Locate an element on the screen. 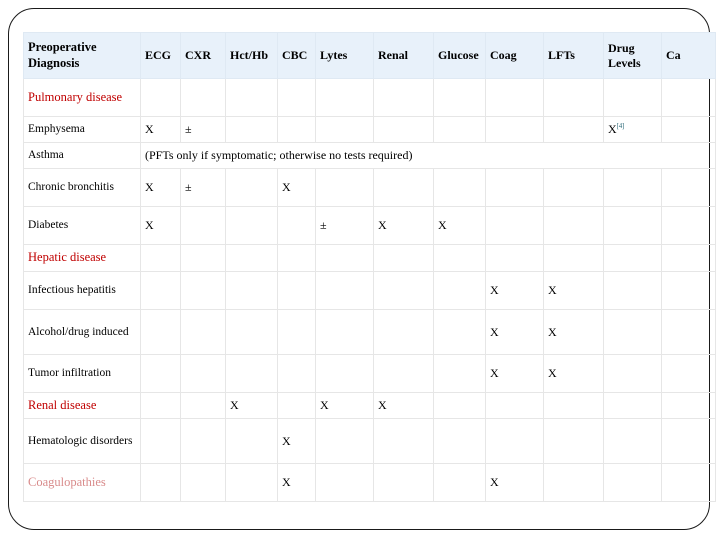  column-header-ecg: ECG is located at coordinates (160, 55).